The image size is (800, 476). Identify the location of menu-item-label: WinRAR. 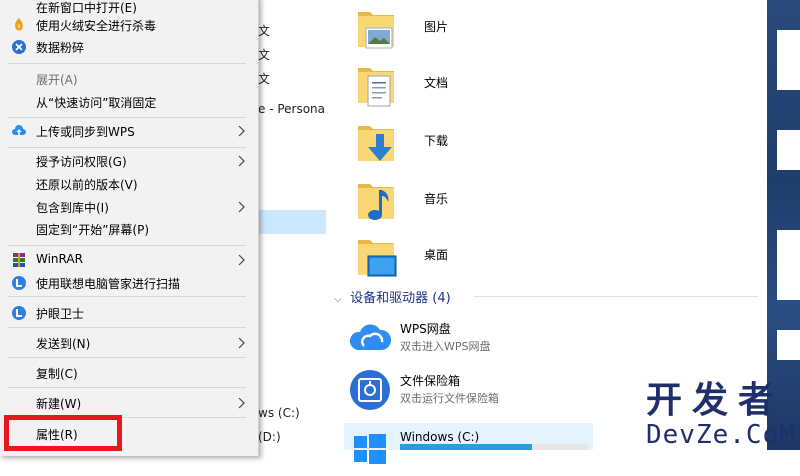
(59, 259).